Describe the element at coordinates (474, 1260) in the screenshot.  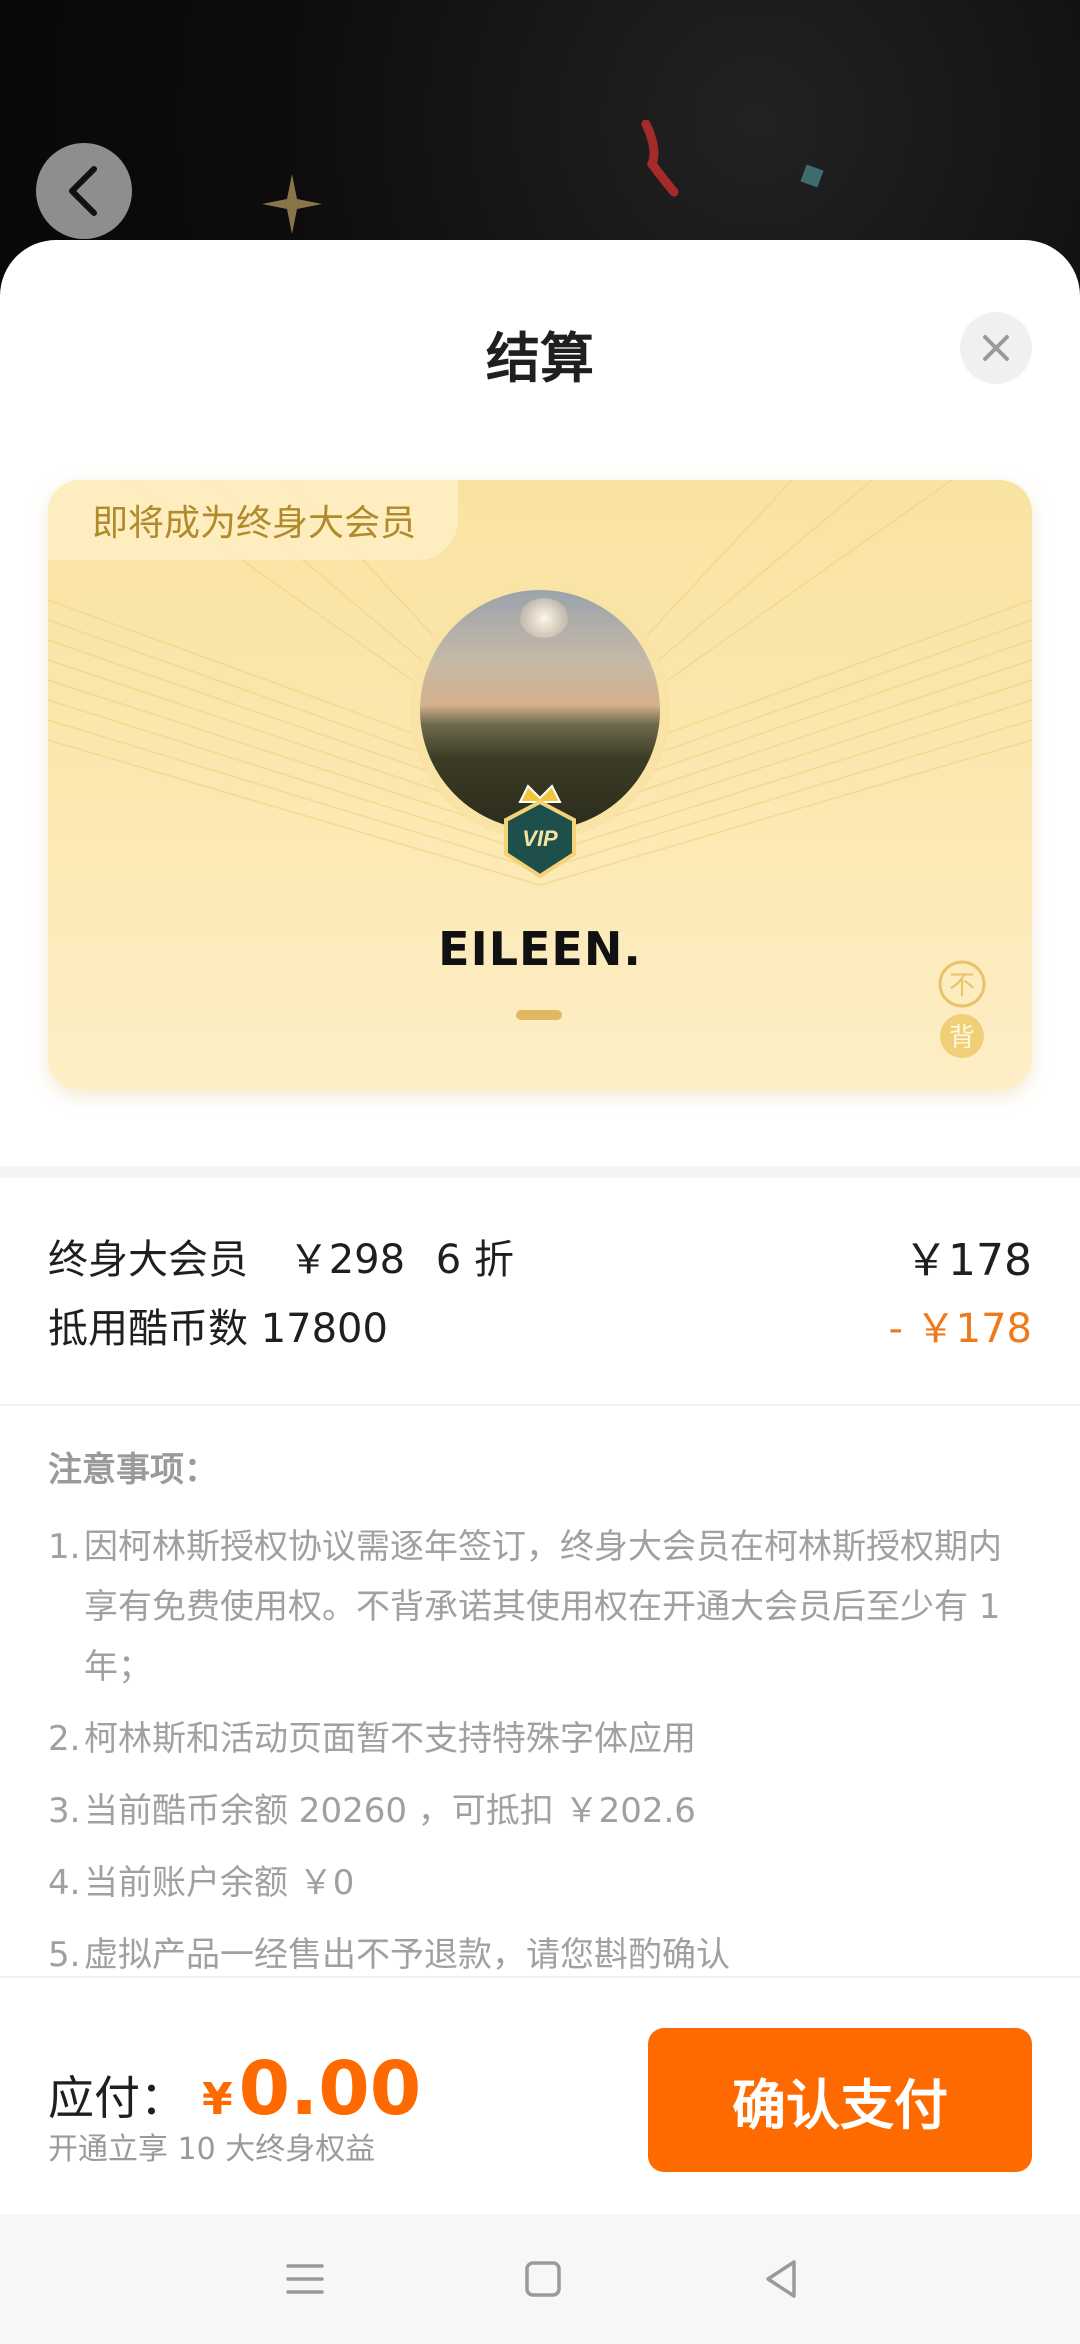
I see `discount-label: 6 折` at that location.